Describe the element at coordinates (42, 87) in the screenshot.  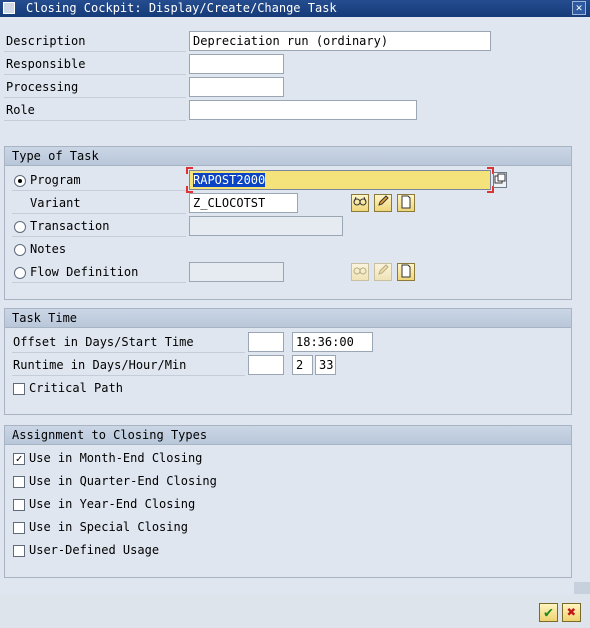
I see `processing-label: Processing` at that location.